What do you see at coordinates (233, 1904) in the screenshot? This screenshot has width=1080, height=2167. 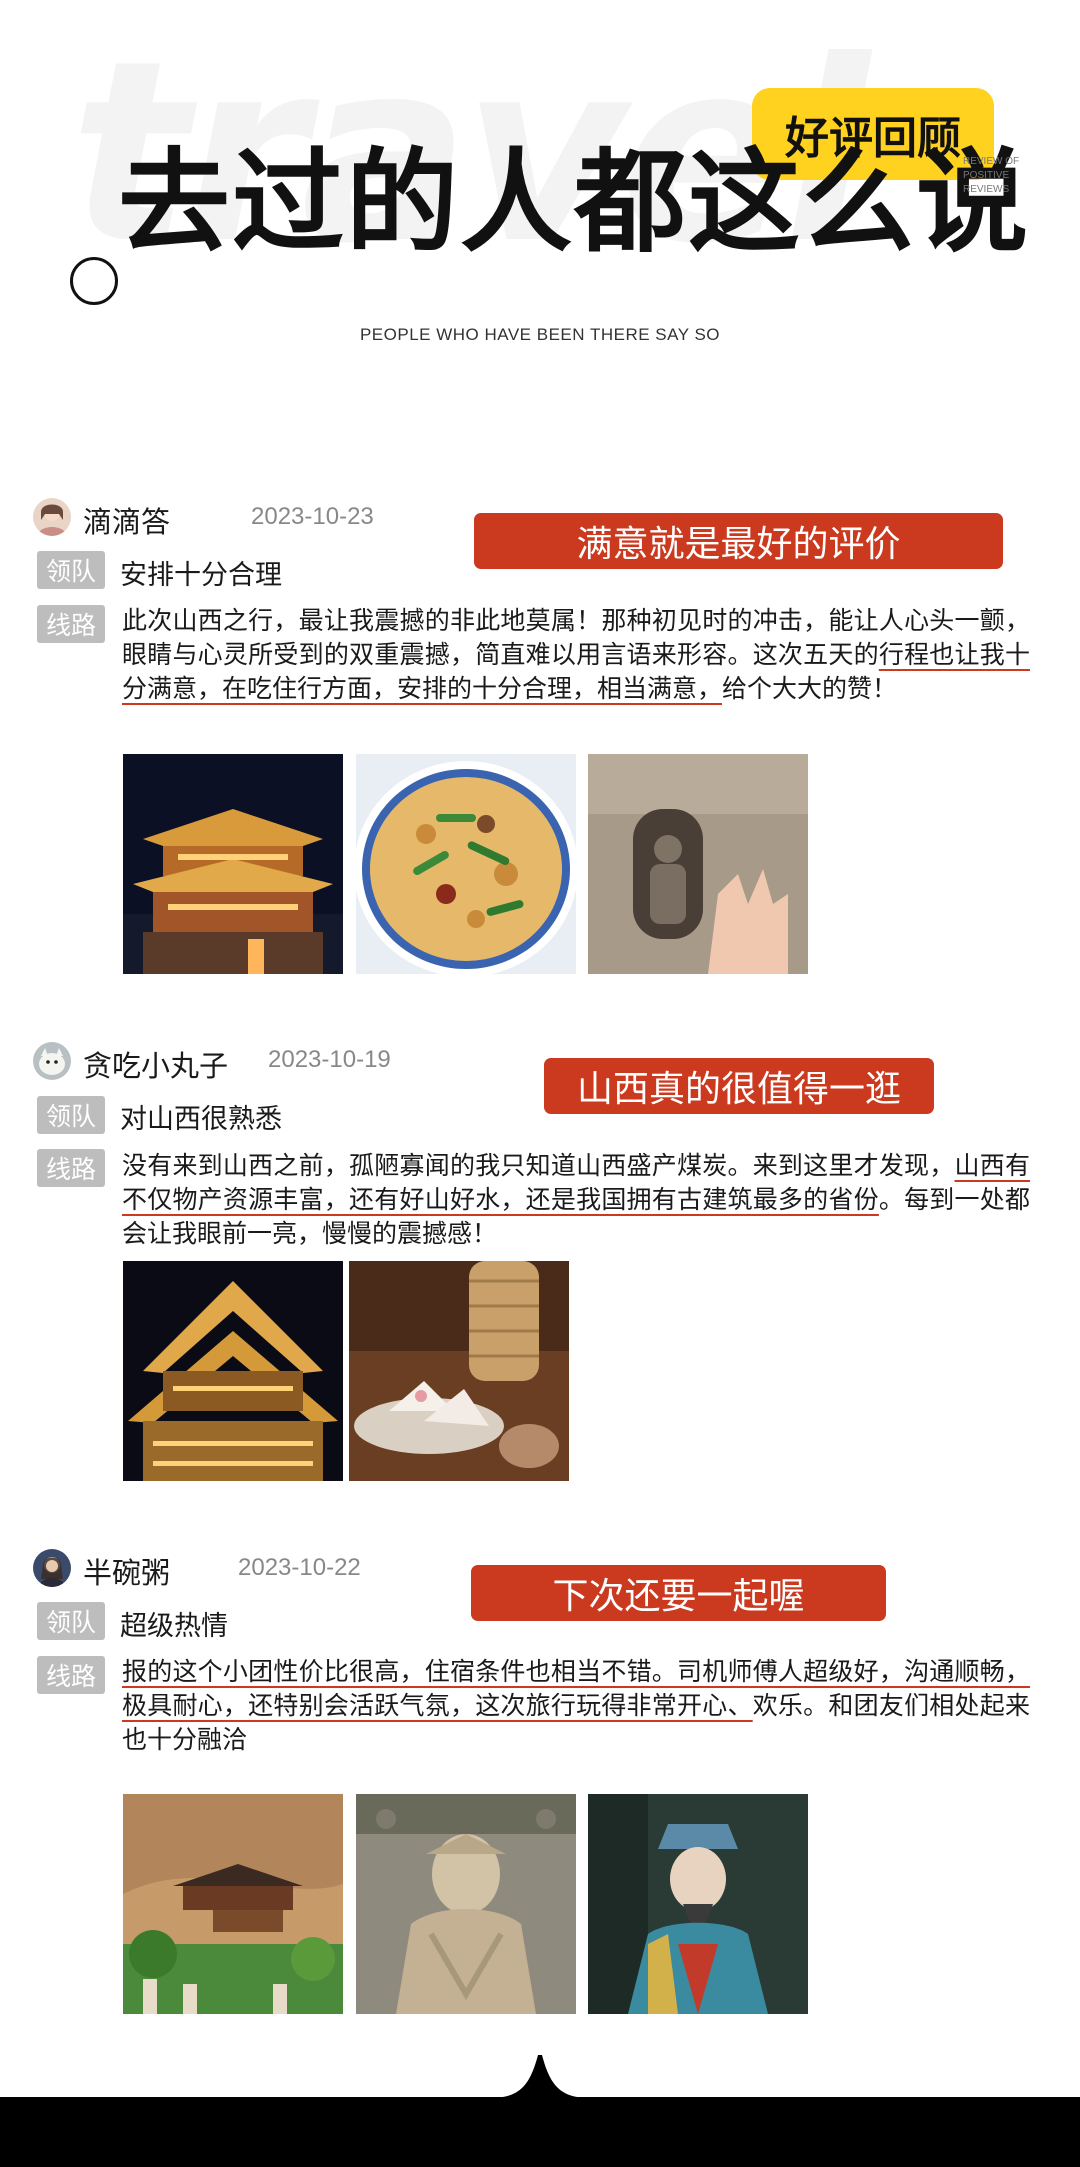 I see `hanging-temple-photo` at bounding box center [233, 1904].